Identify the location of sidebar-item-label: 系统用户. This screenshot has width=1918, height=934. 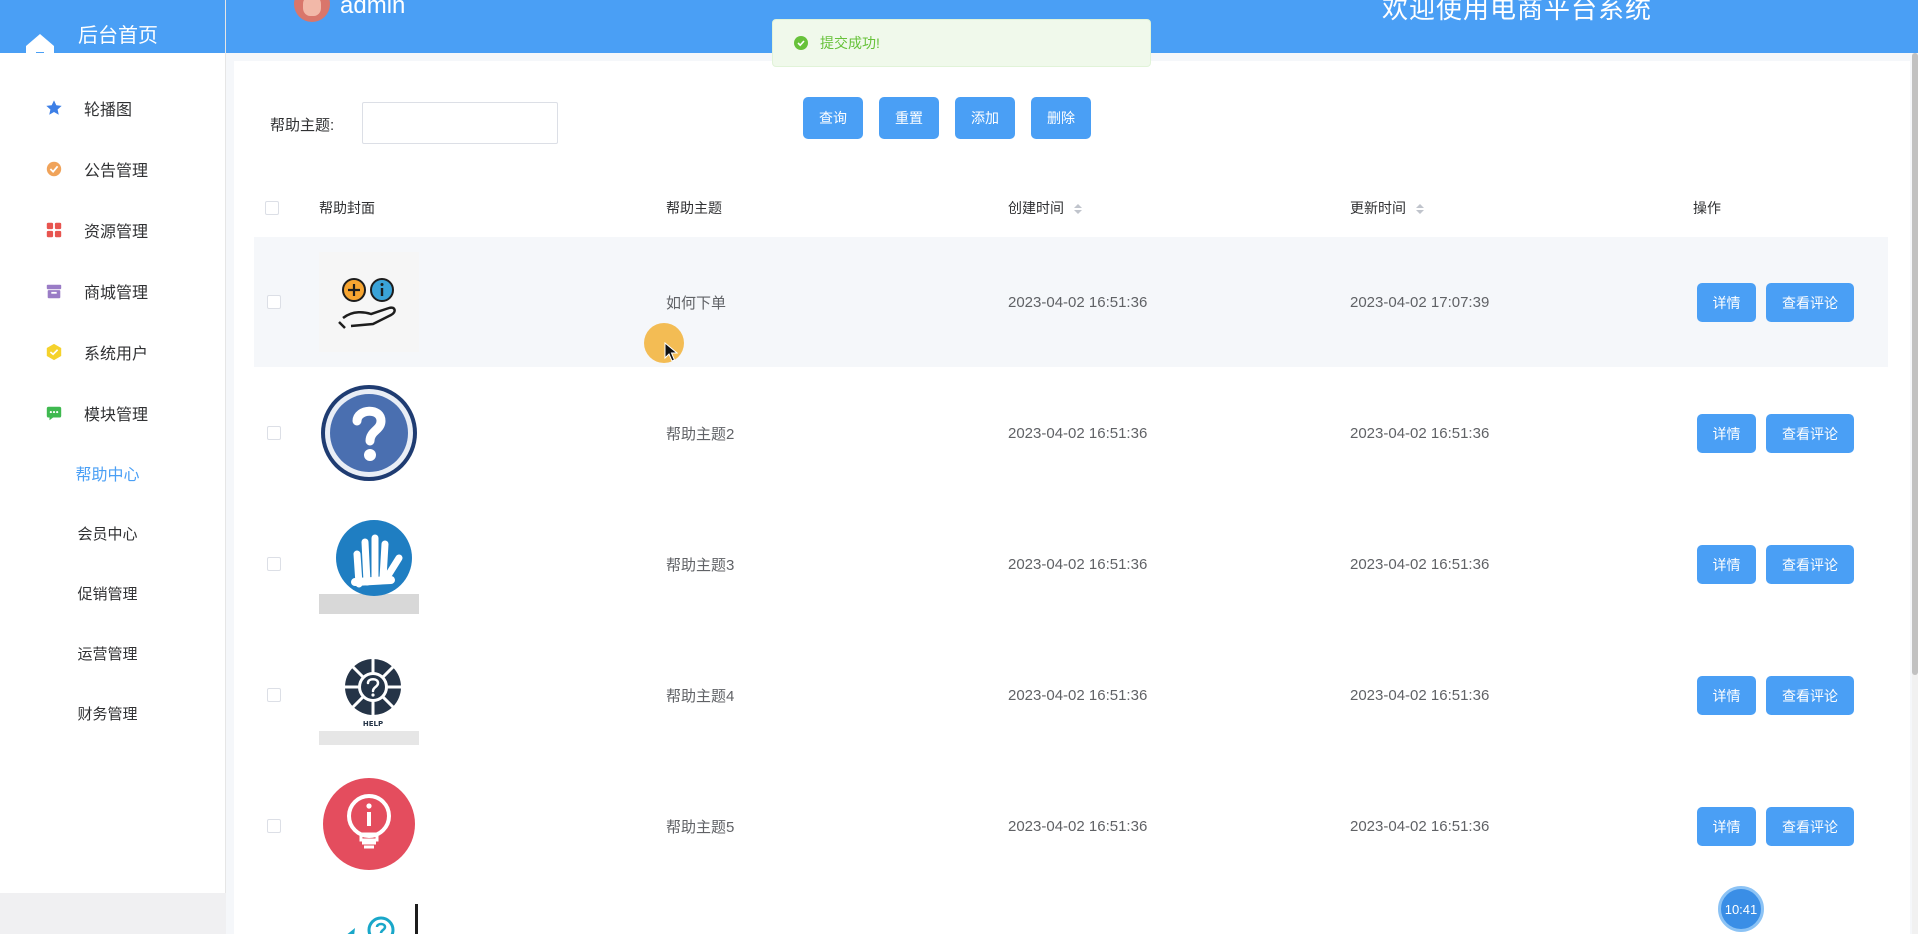
(116, 354).